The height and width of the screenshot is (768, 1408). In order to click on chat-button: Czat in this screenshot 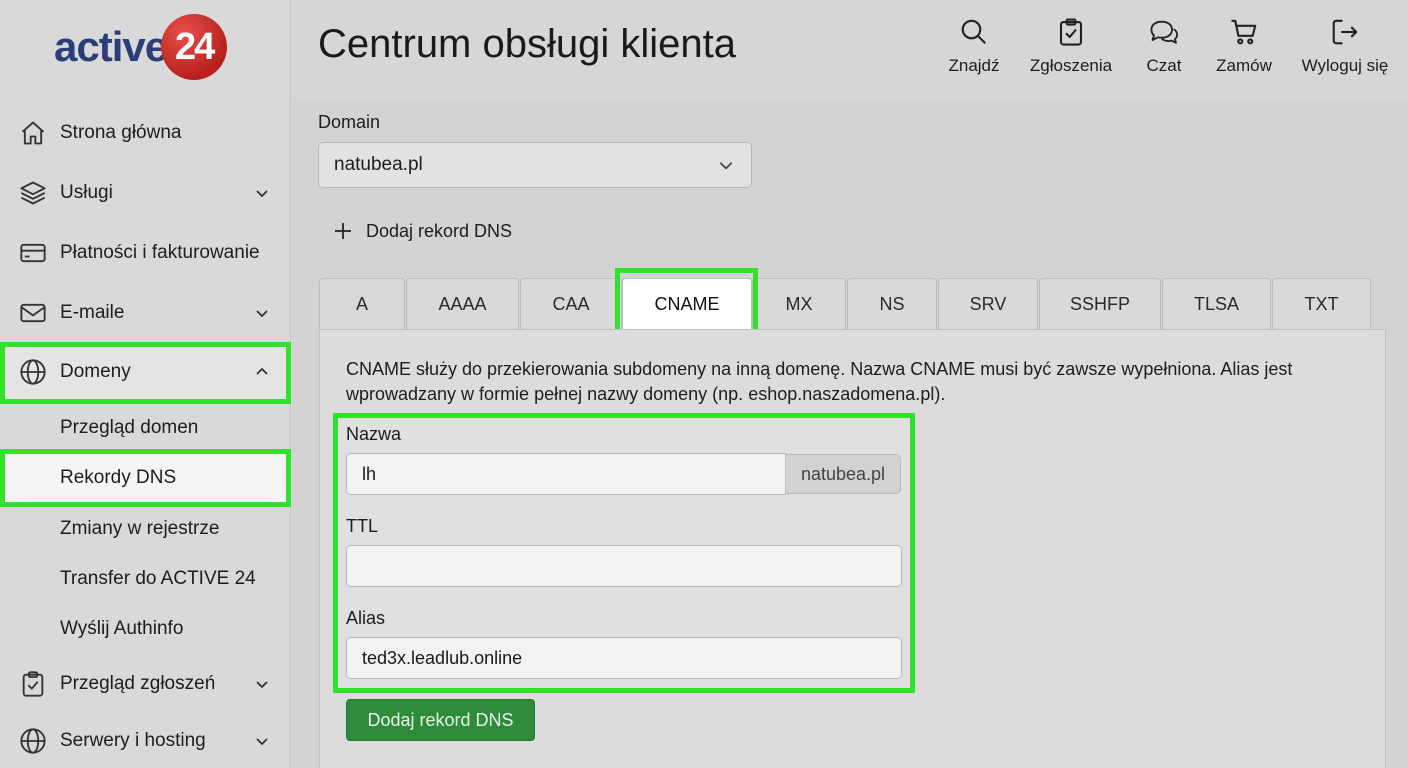, I will do `click(1164, 47)`.